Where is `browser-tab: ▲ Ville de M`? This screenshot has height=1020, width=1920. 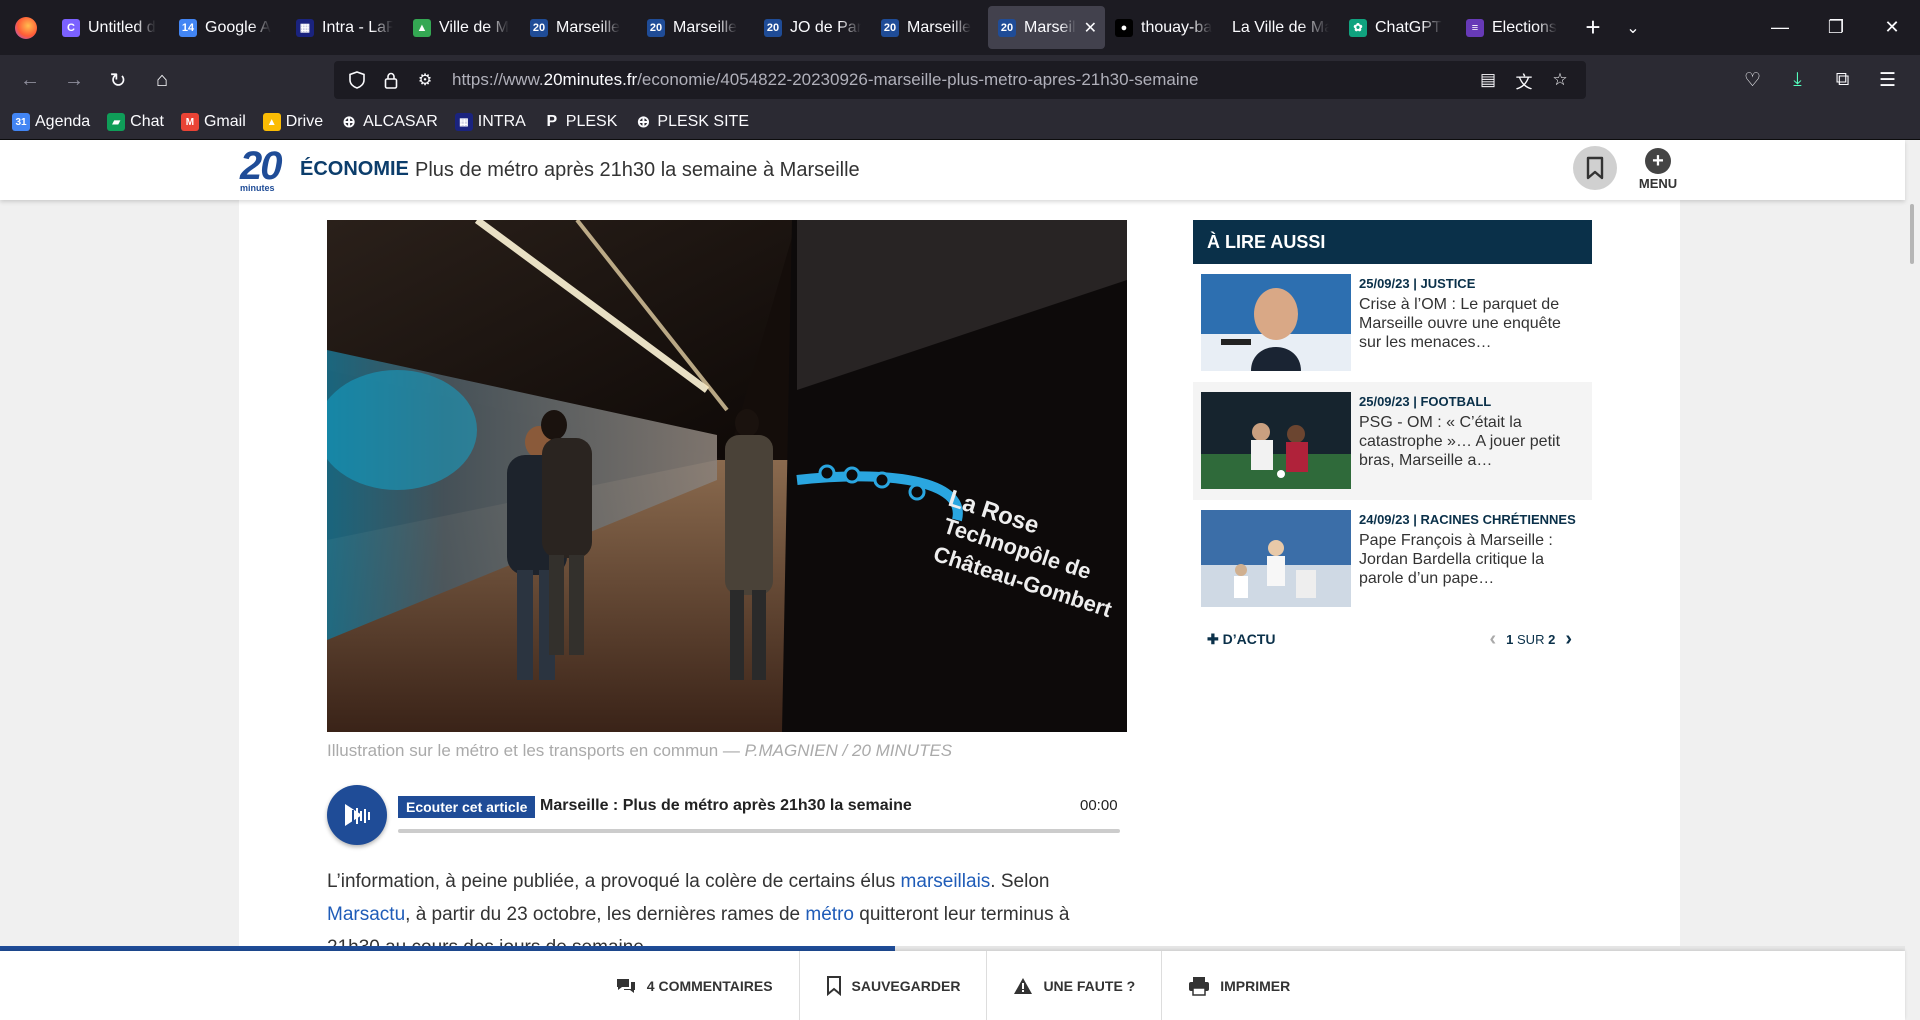 browser-tab: ▲ Ville de M is located at coordinates (461, 27).